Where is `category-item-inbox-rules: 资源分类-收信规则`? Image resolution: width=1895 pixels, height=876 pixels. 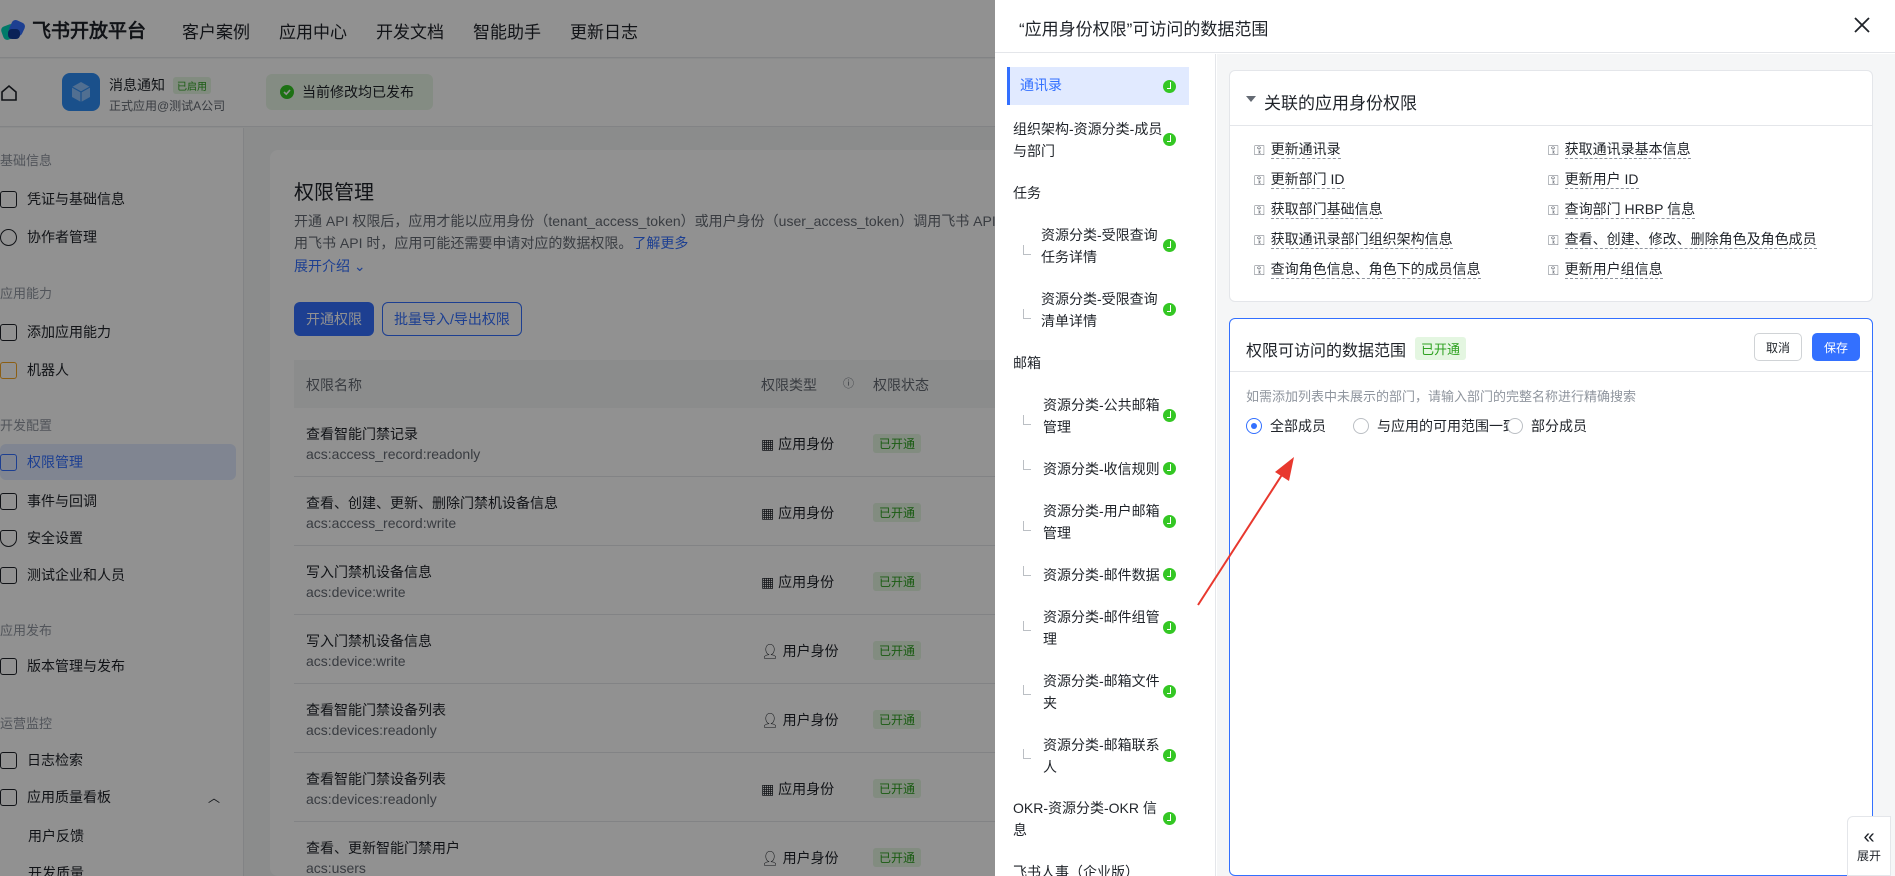 category-item-inbox-rules: 资源分类-收信规则 is located at coordinates (1102, 469).